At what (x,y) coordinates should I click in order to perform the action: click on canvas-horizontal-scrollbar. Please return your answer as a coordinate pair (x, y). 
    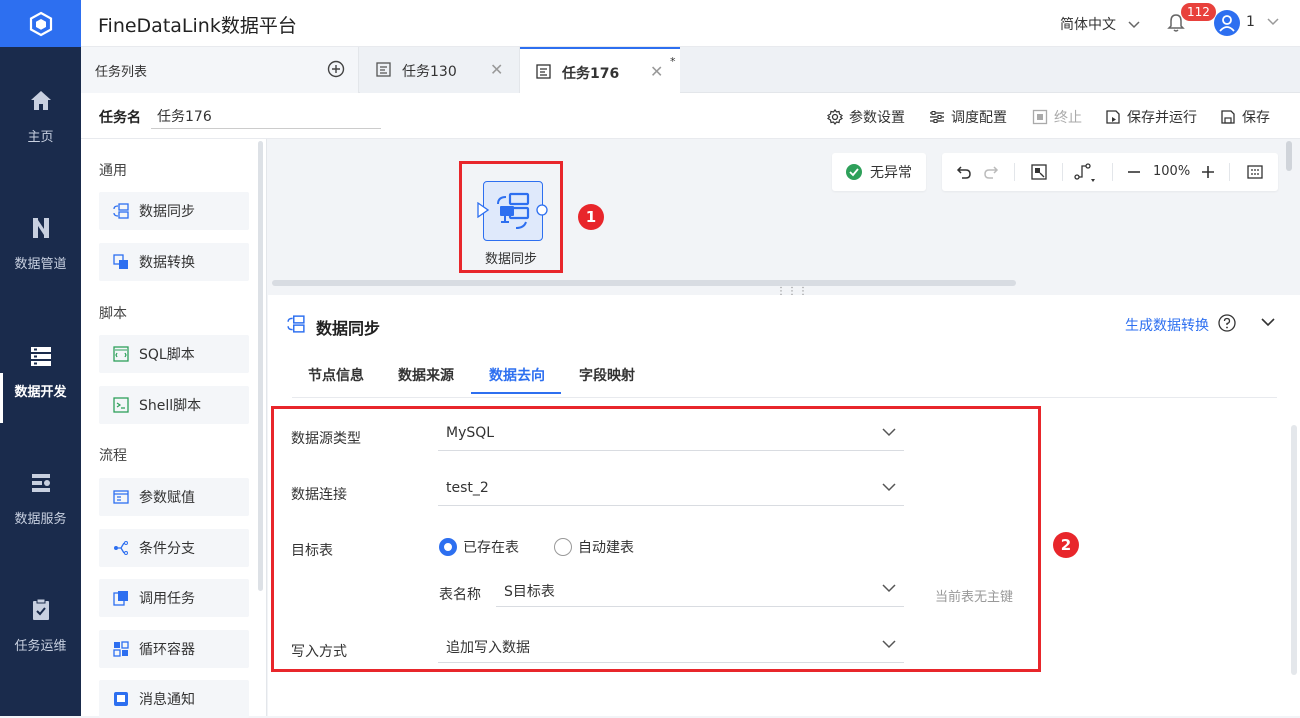
    Looking at the image, I should click on (644, 283).